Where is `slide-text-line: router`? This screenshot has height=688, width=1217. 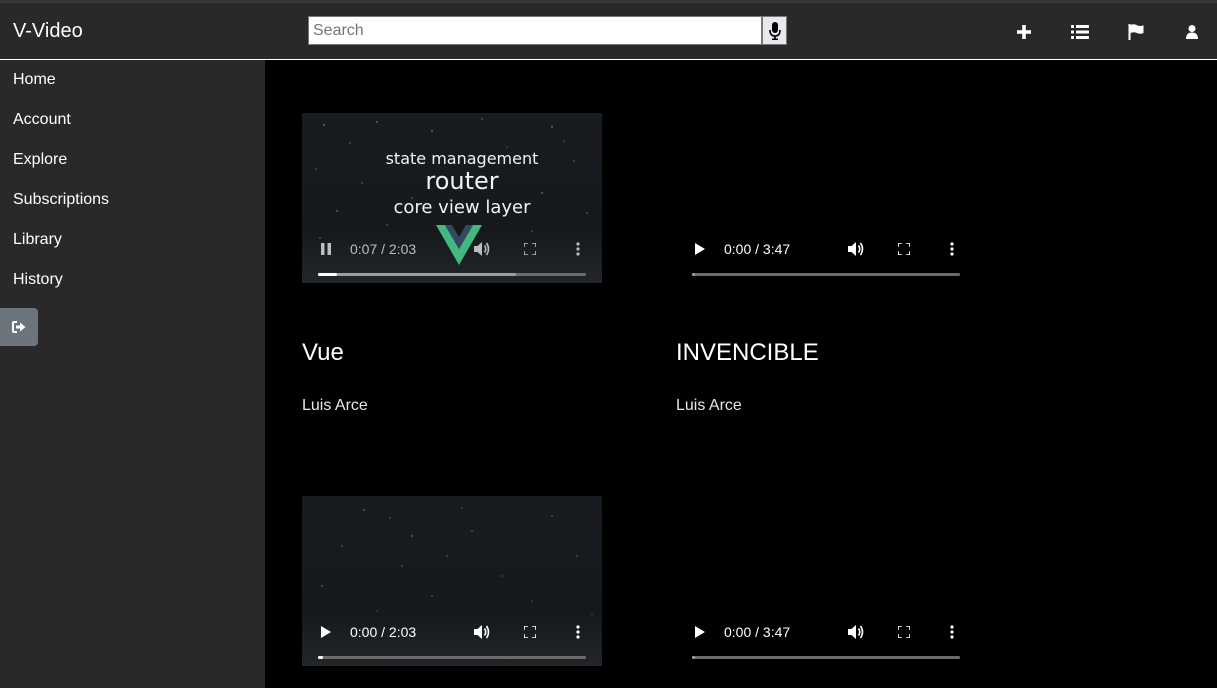
slide-text-line: router is located at coordinates (462, 181).